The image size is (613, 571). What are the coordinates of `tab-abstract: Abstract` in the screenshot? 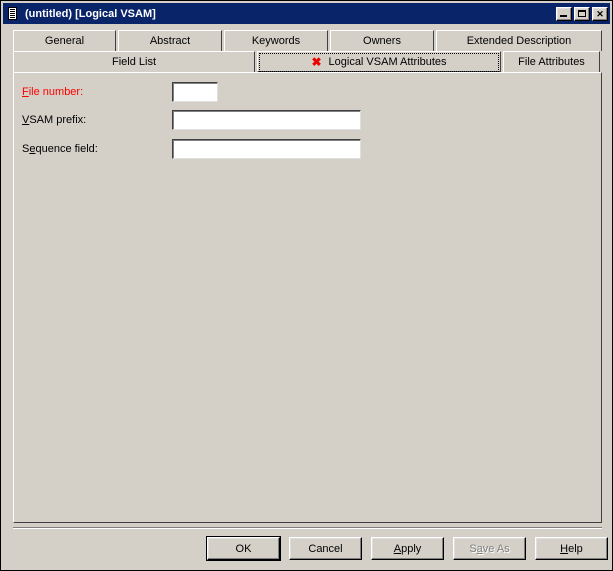 It's located at (170, 40).